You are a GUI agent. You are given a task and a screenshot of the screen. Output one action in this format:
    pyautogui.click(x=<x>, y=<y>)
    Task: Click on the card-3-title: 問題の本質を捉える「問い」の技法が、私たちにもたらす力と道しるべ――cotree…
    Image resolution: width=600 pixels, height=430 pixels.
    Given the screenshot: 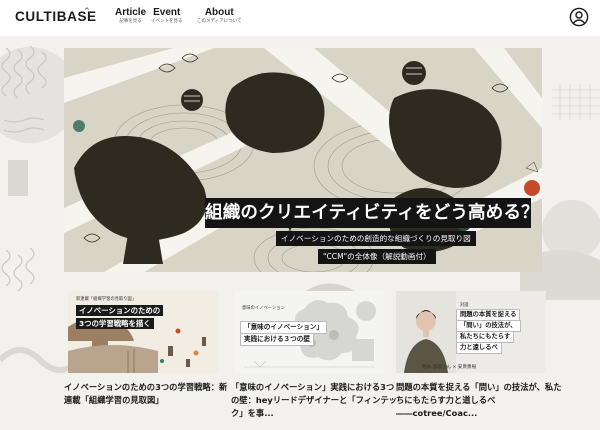 What is the action you would take?
    pyautogui.click(x=481, y=400)
    